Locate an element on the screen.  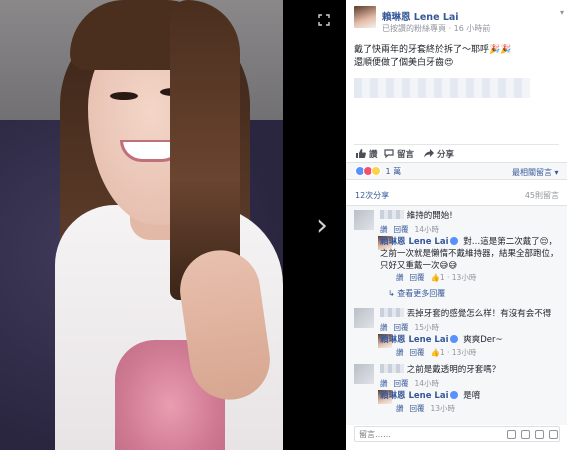
like-label: 讚 is located at coordinates (373, 155).